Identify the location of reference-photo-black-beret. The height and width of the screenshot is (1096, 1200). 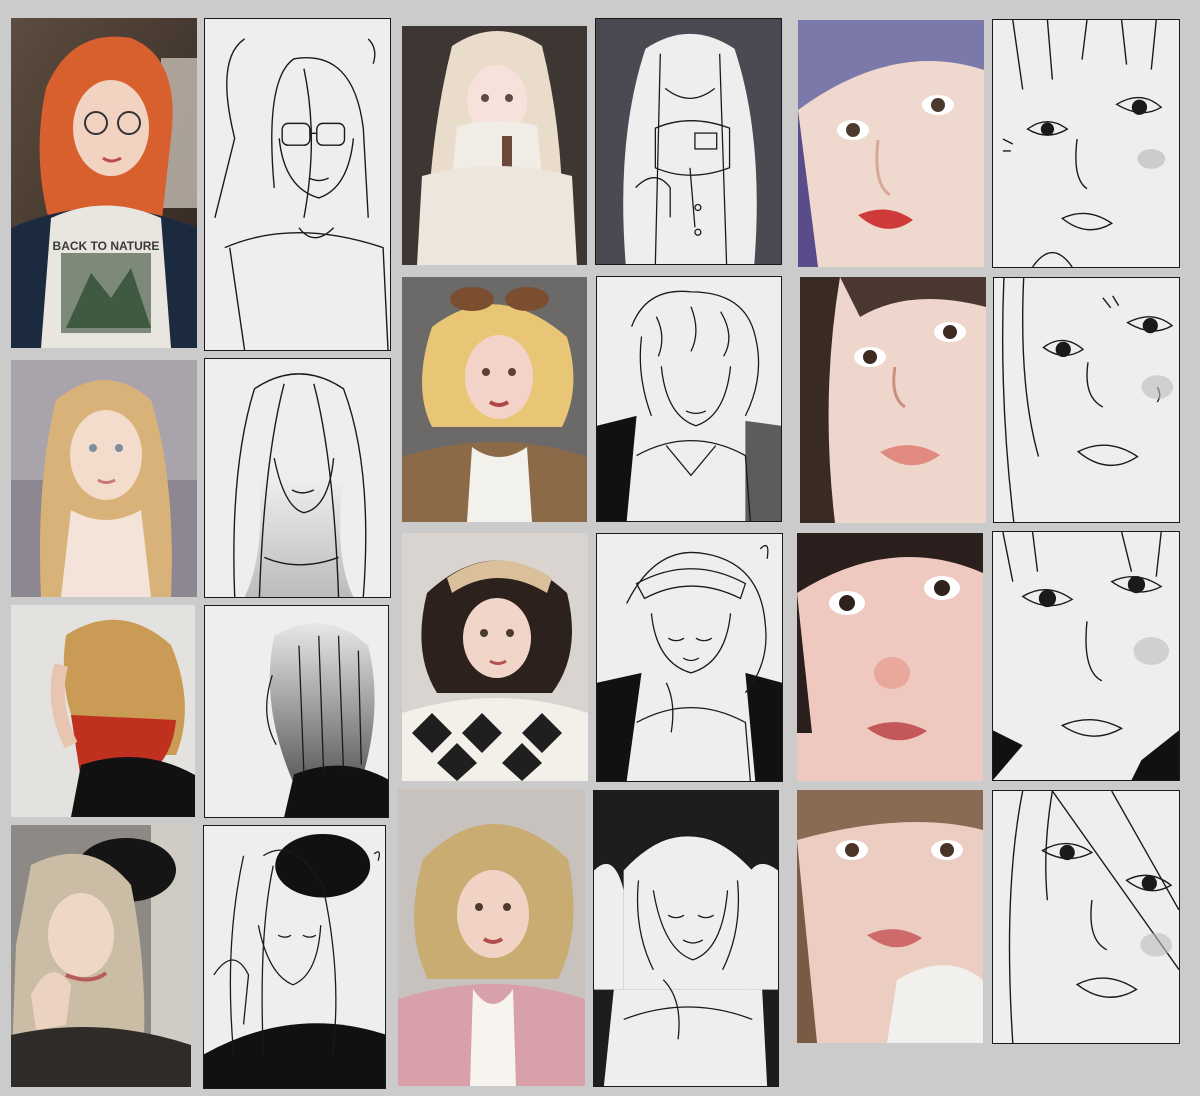
(101, 956).